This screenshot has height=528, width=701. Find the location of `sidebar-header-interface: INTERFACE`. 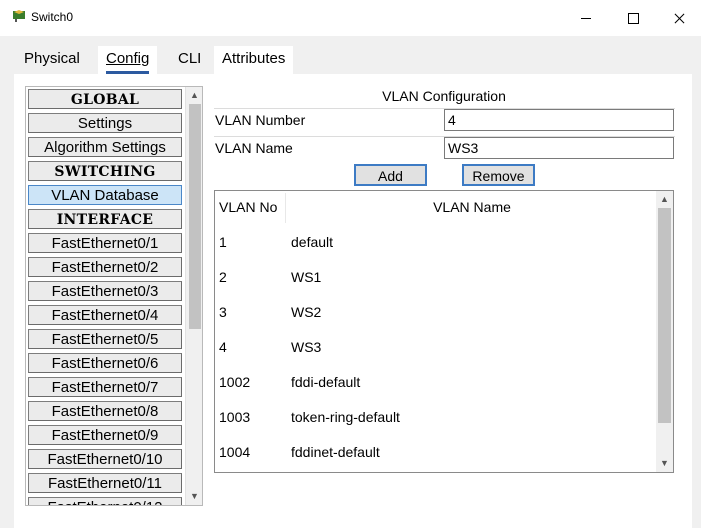

sidebar-header-interface: INTERFACE is located at coordinates (105, 219).